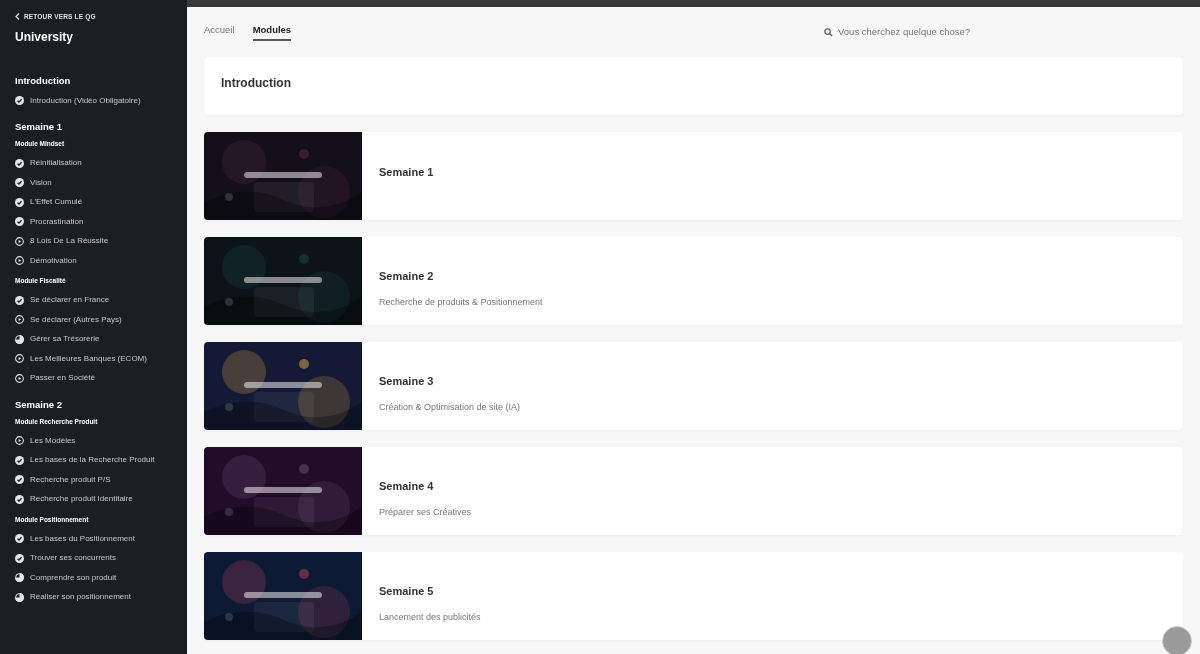  I want to click on module-title: Semaine 3, so click(407, 381).